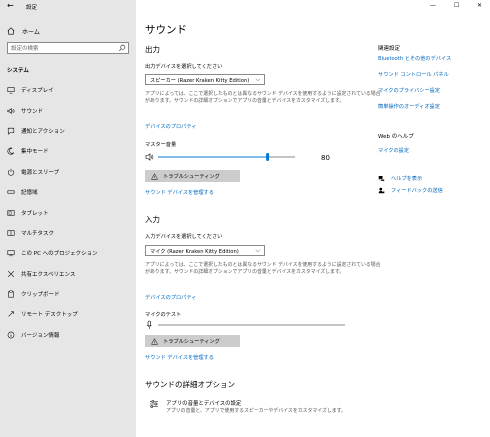 The height and width of the screenshot is (437, 490). Describe the element at coordinates (35, 213) in the screenshot. I see `sidebar-item-label: タブレット` at that location.